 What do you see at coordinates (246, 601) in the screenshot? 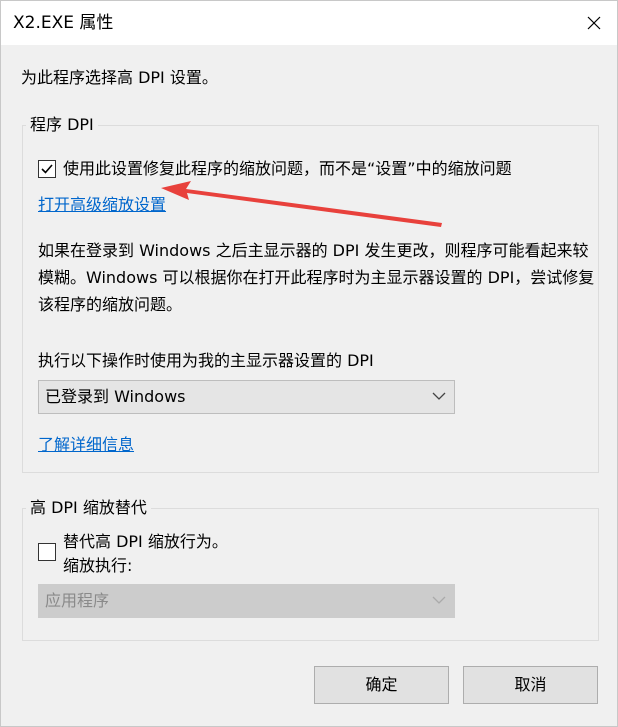
I see `scaling-performer-select: 应用程序` at bounding box center [246, 601].